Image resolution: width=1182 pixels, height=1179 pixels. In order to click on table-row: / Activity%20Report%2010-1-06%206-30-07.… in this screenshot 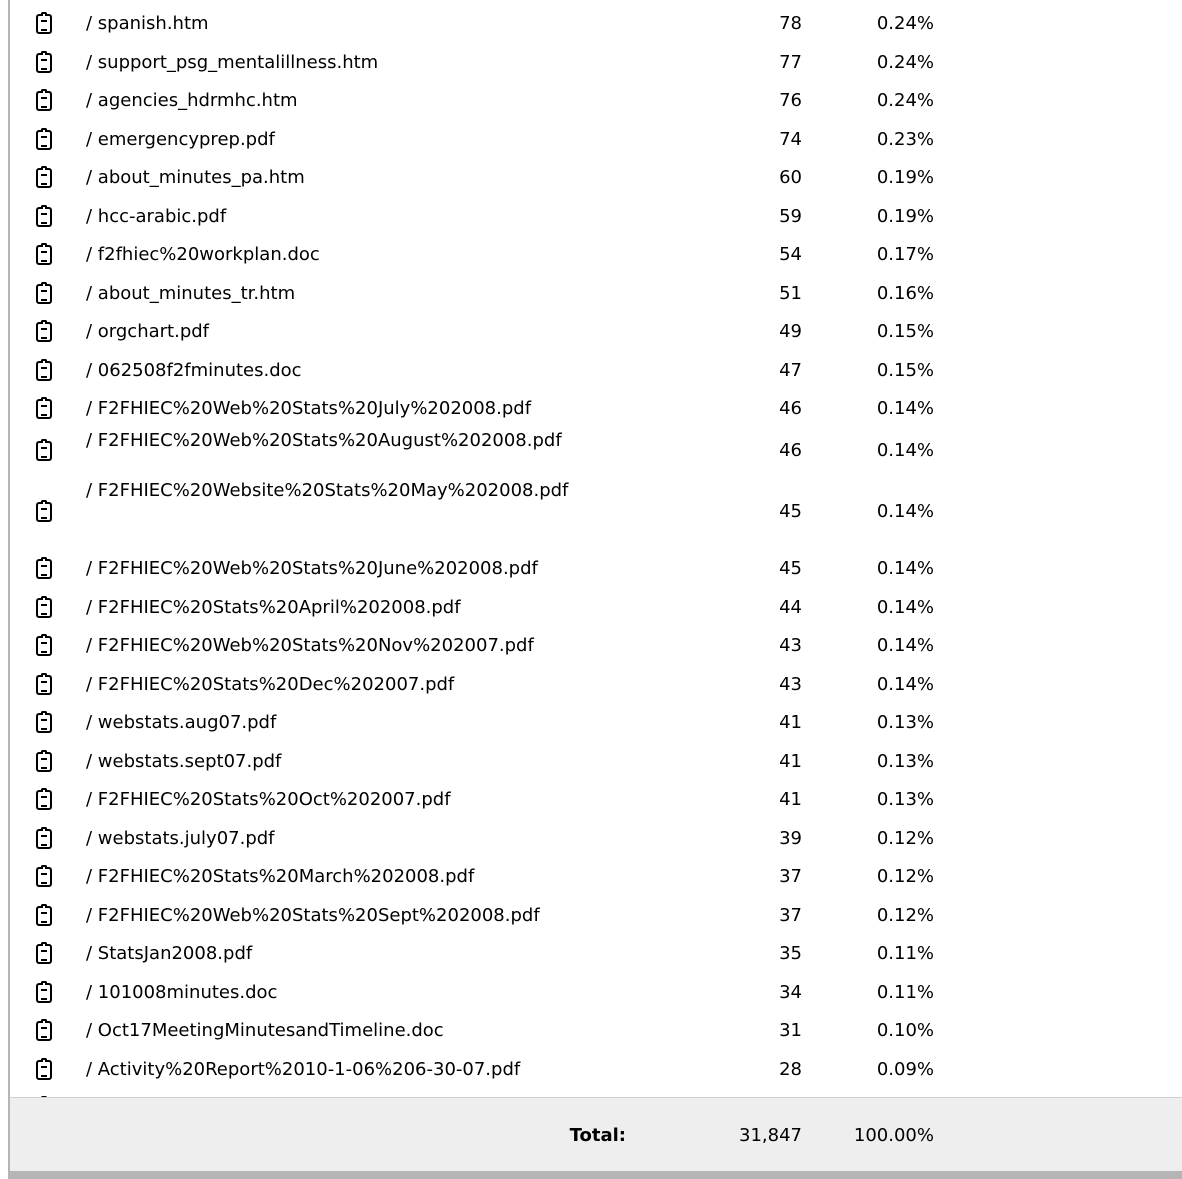, I will do `click(596, 1069)`.